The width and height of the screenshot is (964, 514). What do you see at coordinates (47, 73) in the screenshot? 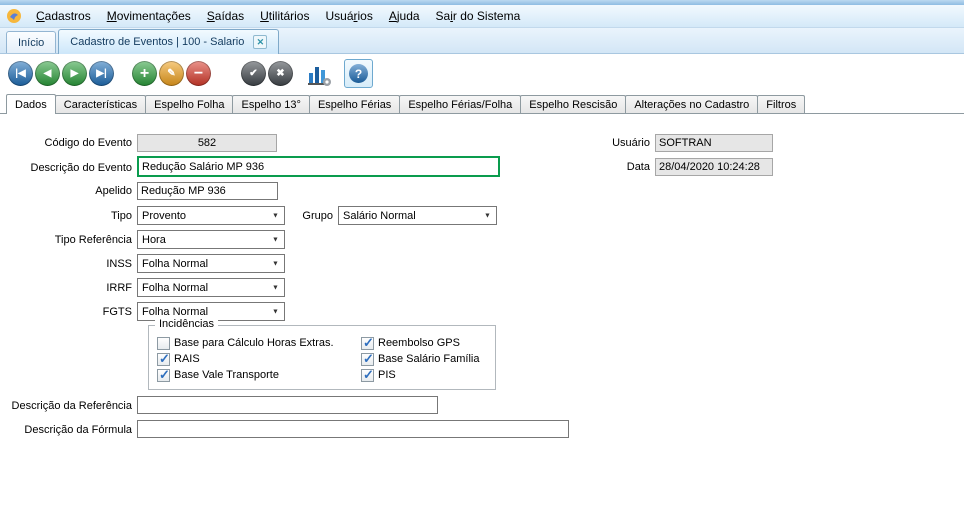
I see `nav-previous-button: ◀` at bounding box center [47, 73].